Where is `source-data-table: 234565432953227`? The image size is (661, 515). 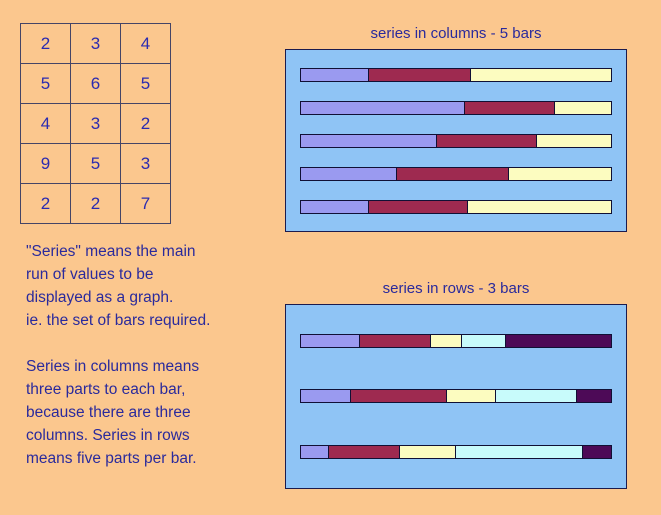
source-data-table: 234565432953227 is located at coordinates (95, 123).